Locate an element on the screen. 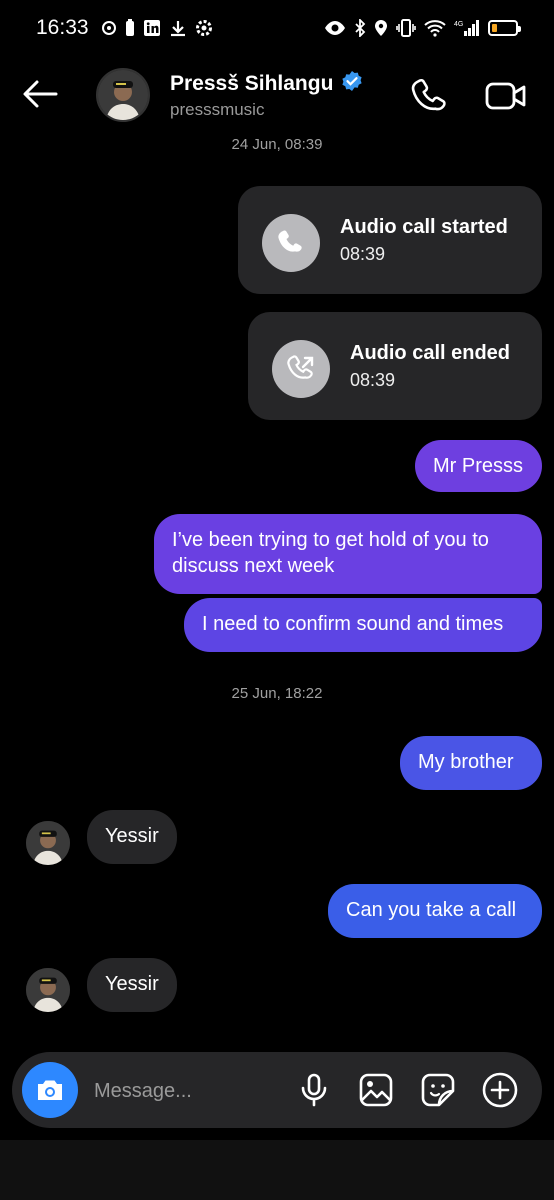 The width and height of the screenshot is (554, 1200). image-icon is located at coordinates (376, 1090).